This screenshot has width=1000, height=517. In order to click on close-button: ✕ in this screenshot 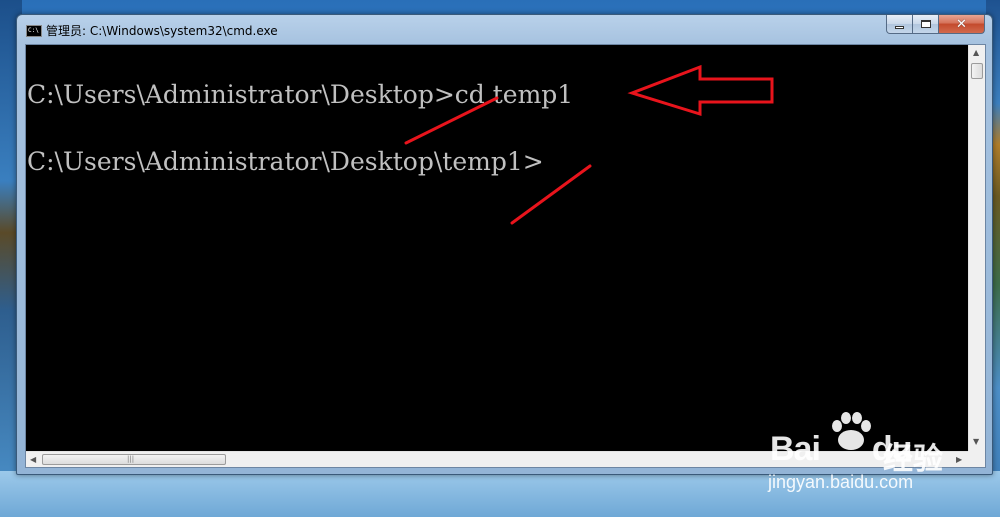, I will do `click(962, 24)`.